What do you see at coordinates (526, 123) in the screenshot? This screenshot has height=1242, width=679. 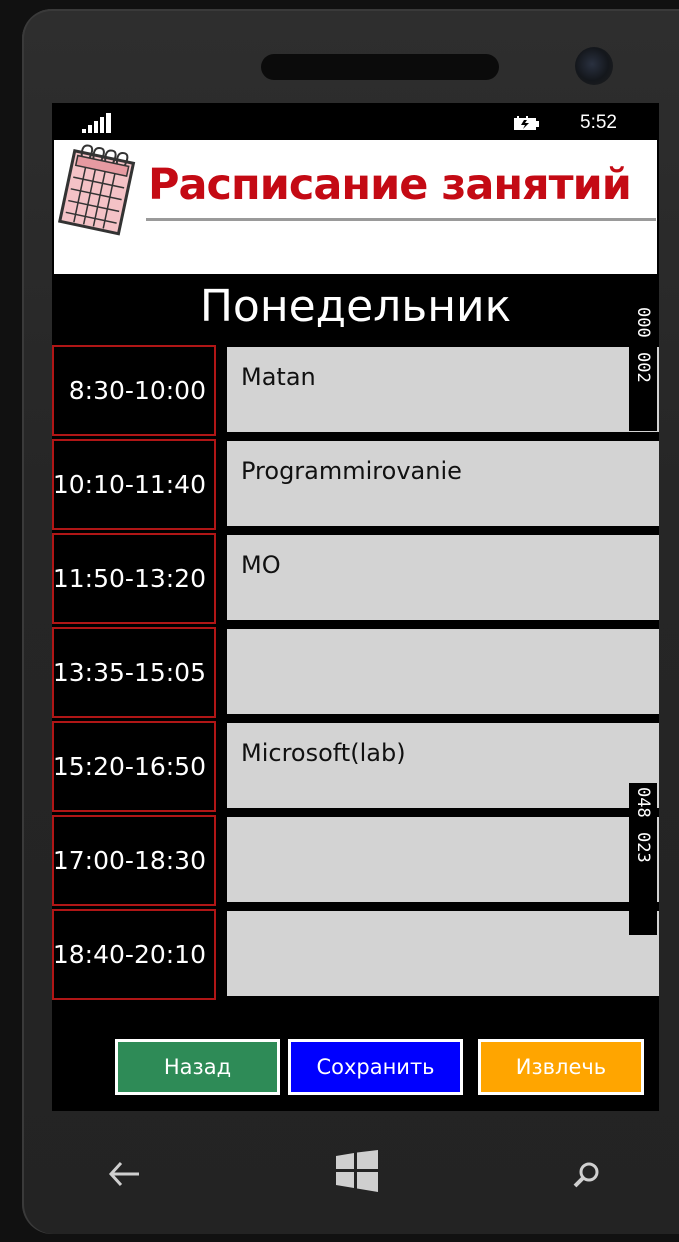 I see `battery-charging-icon` at bounding box center [526, 123].